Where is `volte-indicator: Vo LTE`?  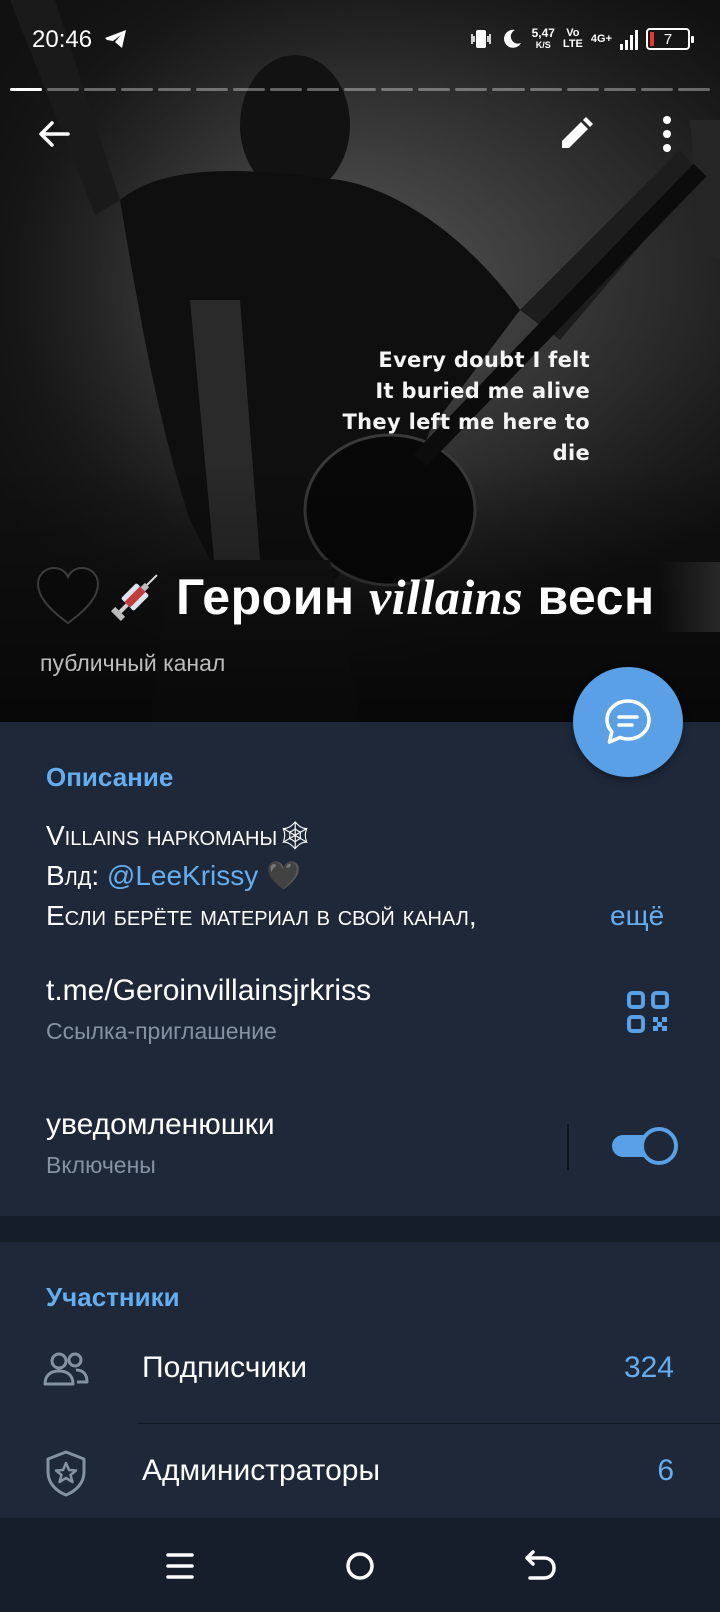
volte-indicator: Vo LTE is located at coordinates (572, 38).